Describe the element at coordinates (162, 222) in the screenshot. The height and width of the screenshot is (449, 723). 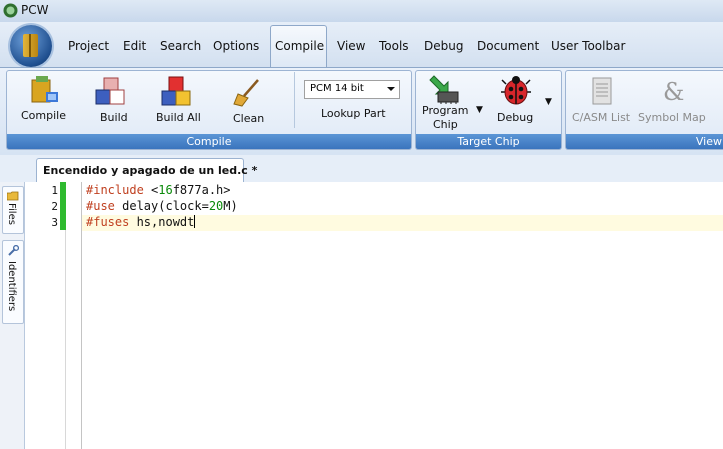
I see `code-text: hs,nowdt` at that location.